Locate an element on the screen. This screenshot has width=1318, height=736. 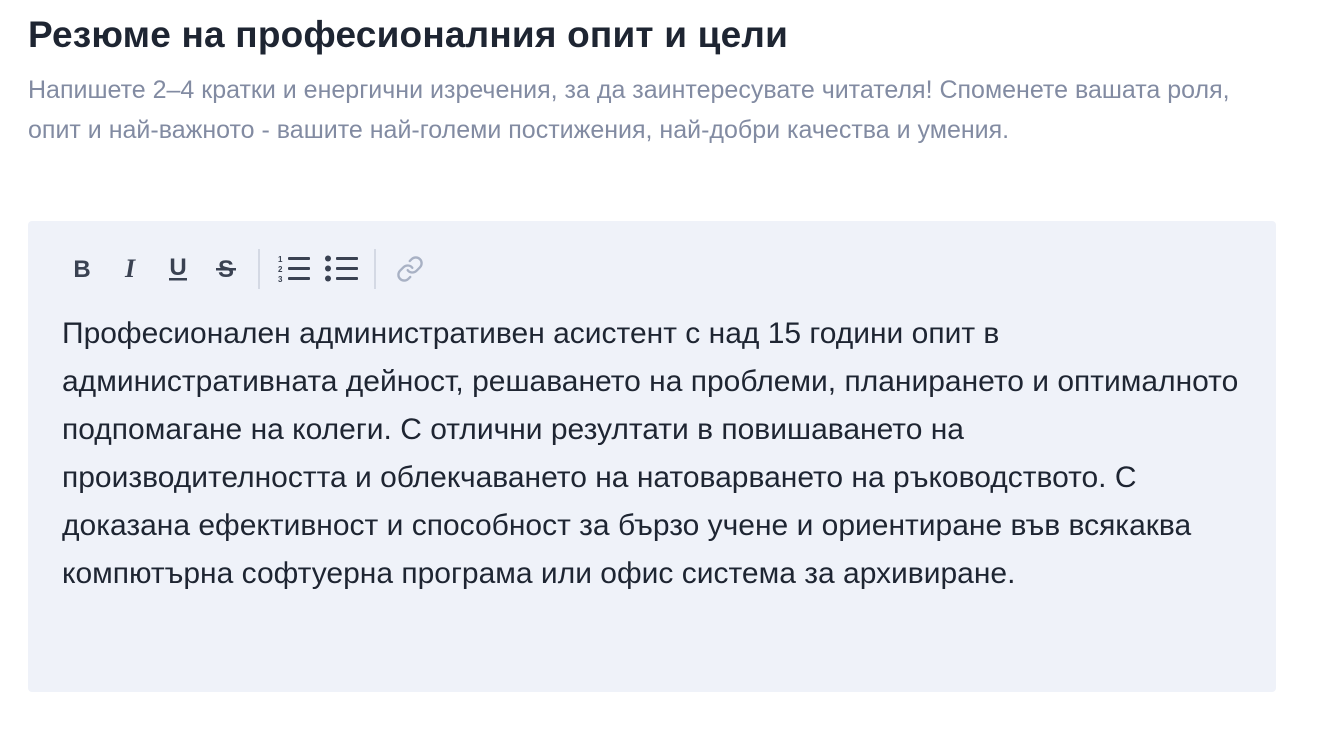
bulleted-list-icon is located at coordinates (341, 268).